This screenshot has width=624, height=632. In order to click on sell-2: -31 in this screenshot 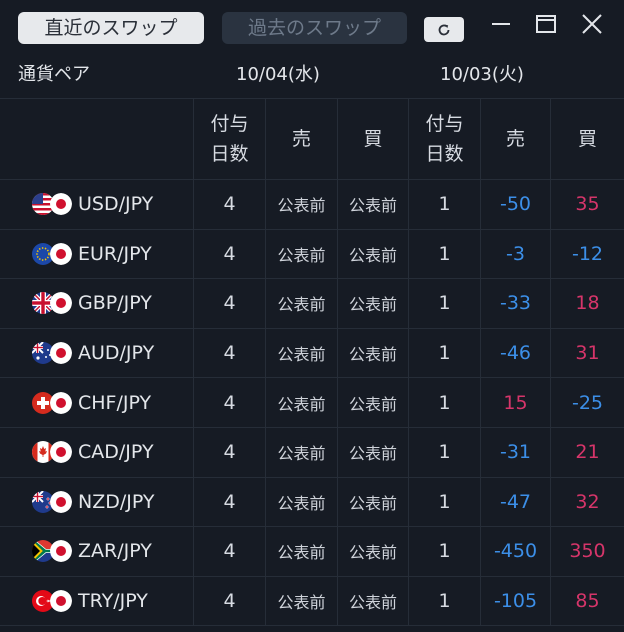, I will do `click(515, 452)`.